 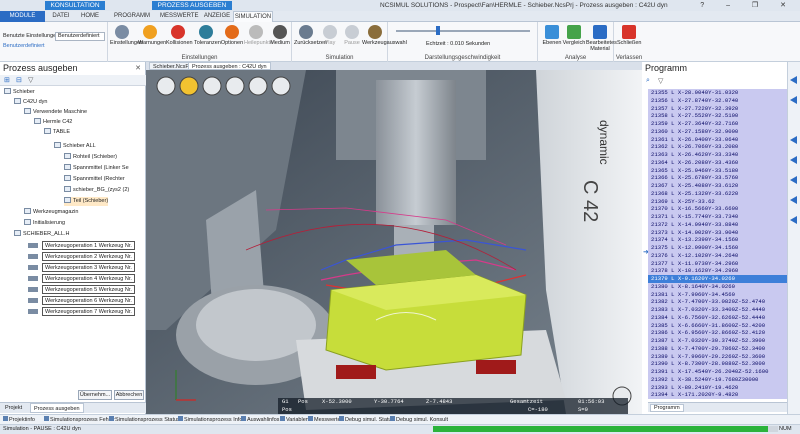 What do you see at coordinates (88, 300) in the screenshot?
I see `tree-node-operation: Werkzeugoperation 6 Werkzeug Nr.` at bounding box center [88, 300].